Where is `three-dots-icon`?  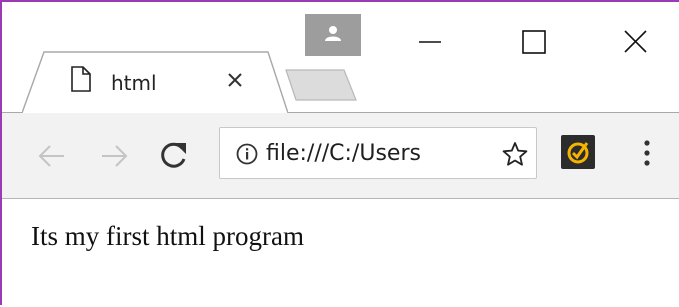
three-dots-icon is located at coordinates (647, 153).